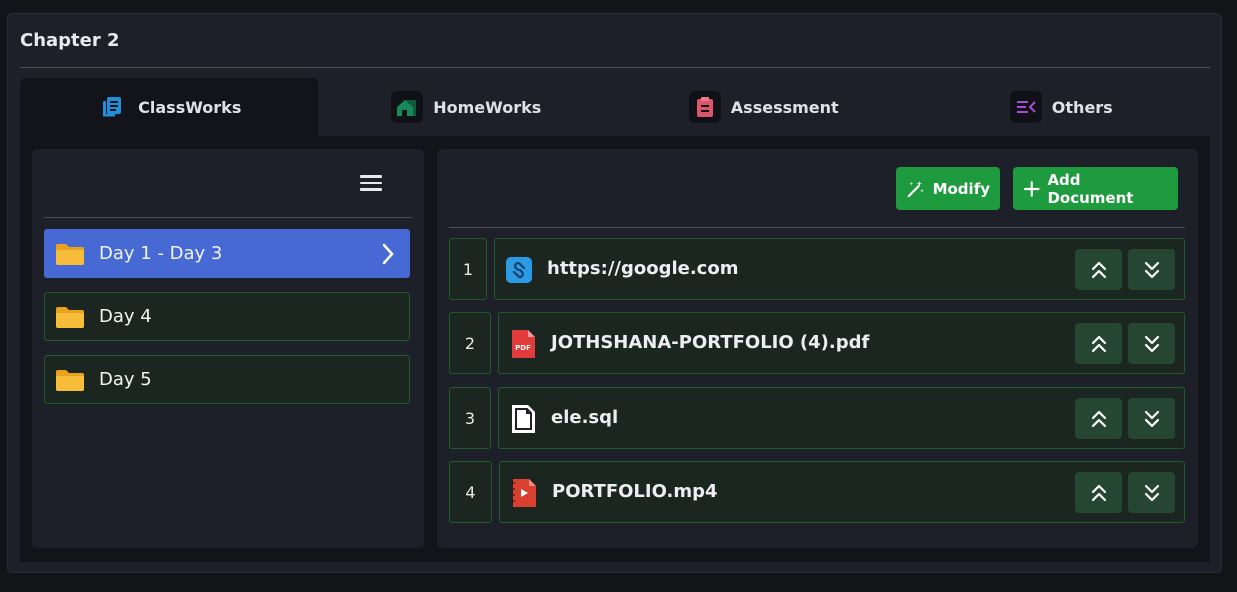 Image resolution: width=1237 pixels, height=592 pixels. I want to click on modify-button: Modify, so click(948, 188).